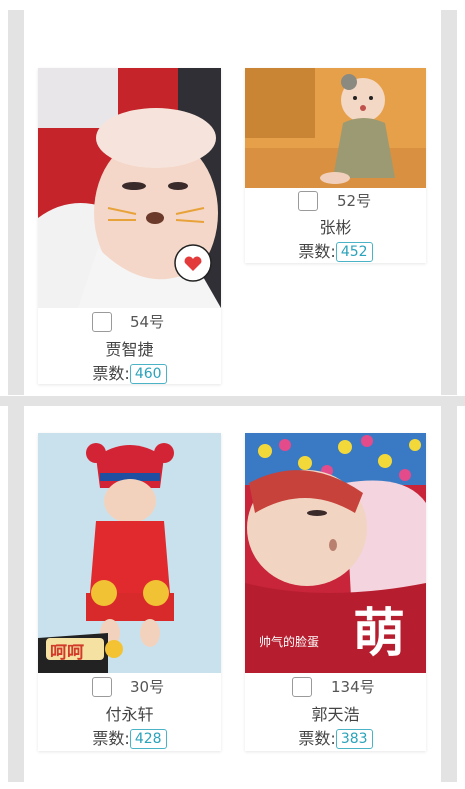 The width and height of the screenshot is (465, 789). Describe the element at coordinates (148, 374) in the screenshot. I see `vote-count-badge: 460` at that location.